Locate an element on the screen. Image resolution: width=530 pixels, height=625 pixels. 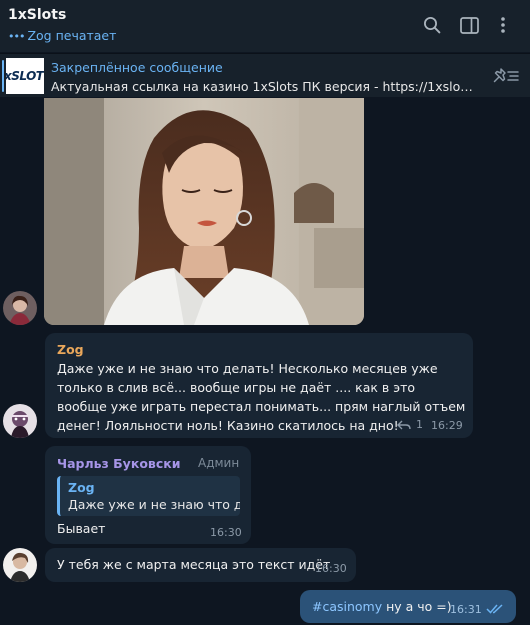
reply-quote-author: Zog is located at coordinates (81, 487).